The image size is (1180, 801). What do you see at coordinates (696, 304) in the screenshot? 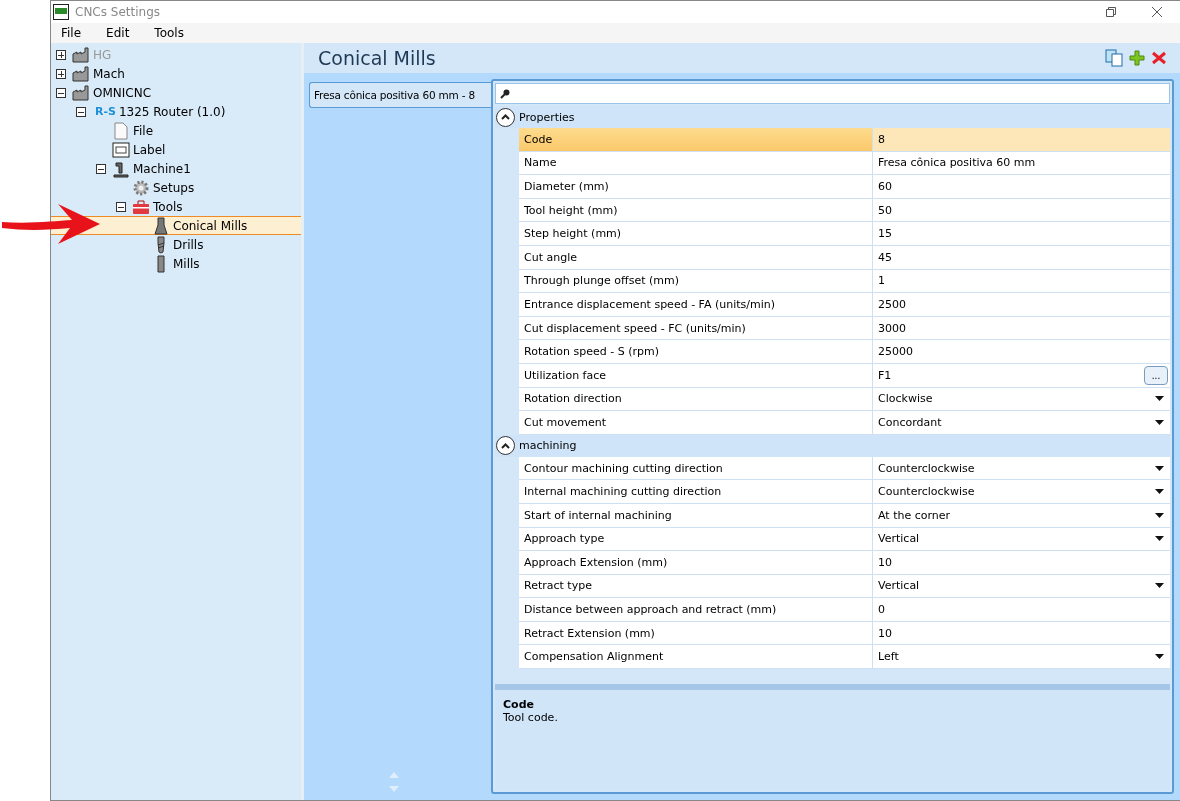
I see `property-name: Entrance displacement speed - FA (units/min)` at bounding box center [696, 304].